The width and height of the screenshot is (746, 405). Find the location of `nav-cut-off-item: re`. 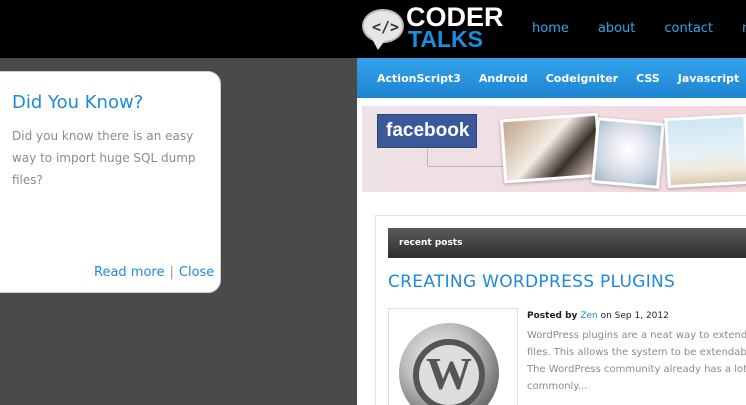

nav-cut-off-item: re is located at coordinates (744, 28).